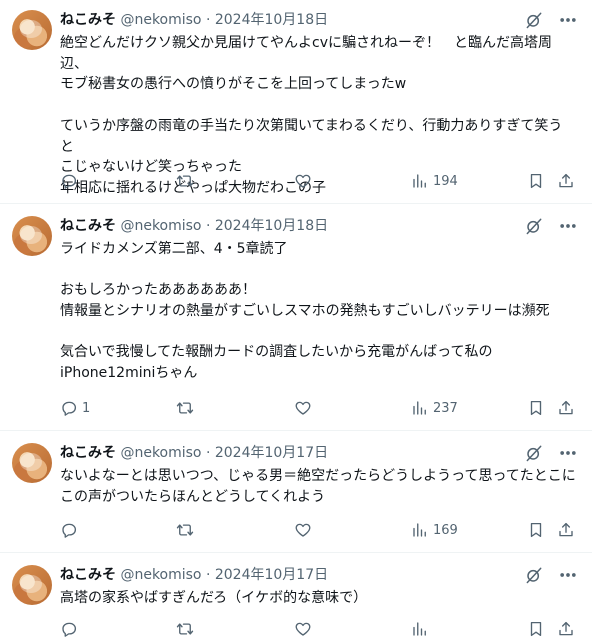  I want to click on views-count: 237, so click(445, 408).